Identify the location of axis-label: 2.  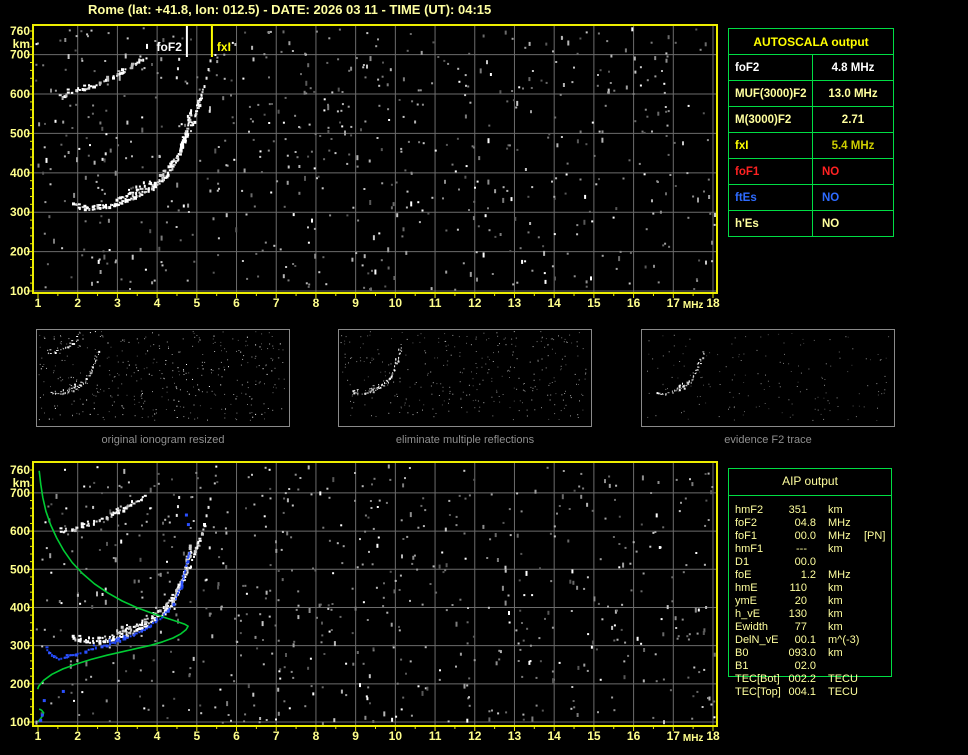
(77, 303).